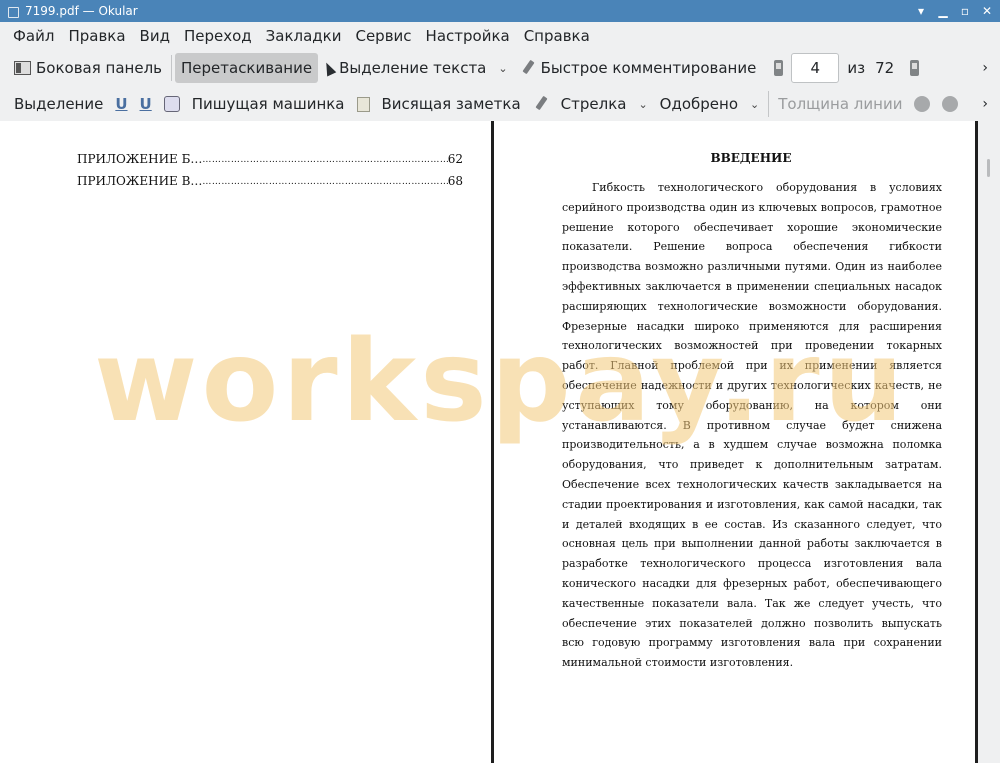  I want to click on opacity-tool-button, so click(950, 104).